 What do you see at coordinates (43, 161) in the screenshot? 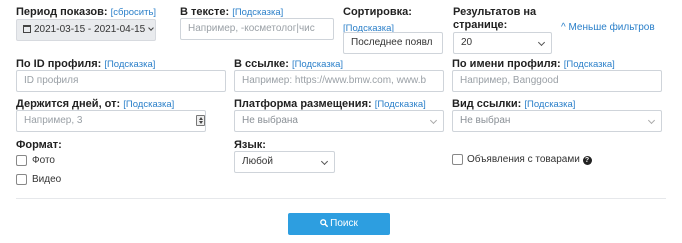
I see `format-photo-label: Фото` at bounding box center [43, 161].